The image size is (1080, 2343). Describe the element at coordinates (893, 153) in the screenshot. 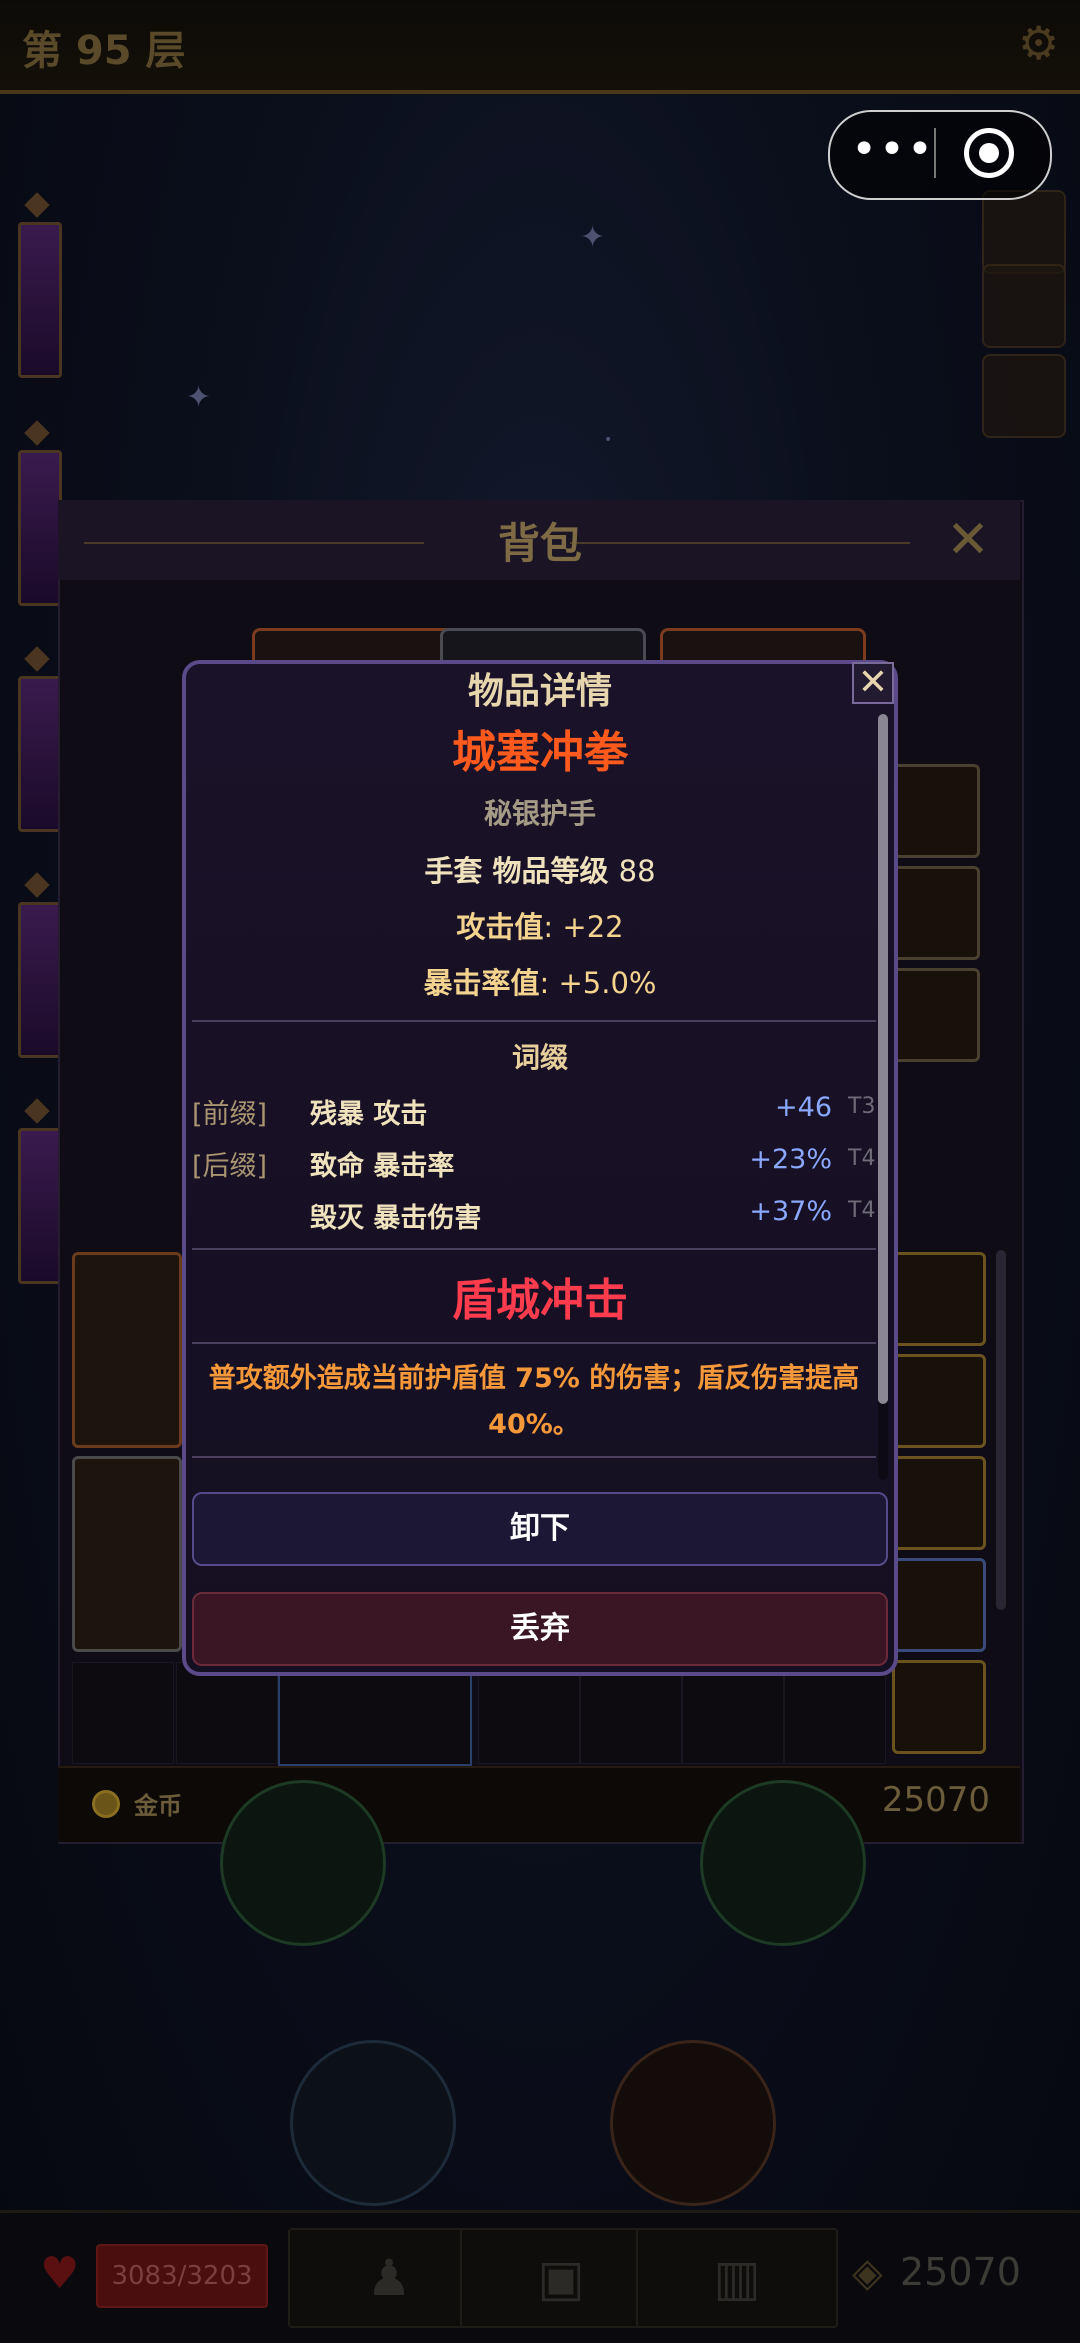

I see `more-icon: •••` at that location.